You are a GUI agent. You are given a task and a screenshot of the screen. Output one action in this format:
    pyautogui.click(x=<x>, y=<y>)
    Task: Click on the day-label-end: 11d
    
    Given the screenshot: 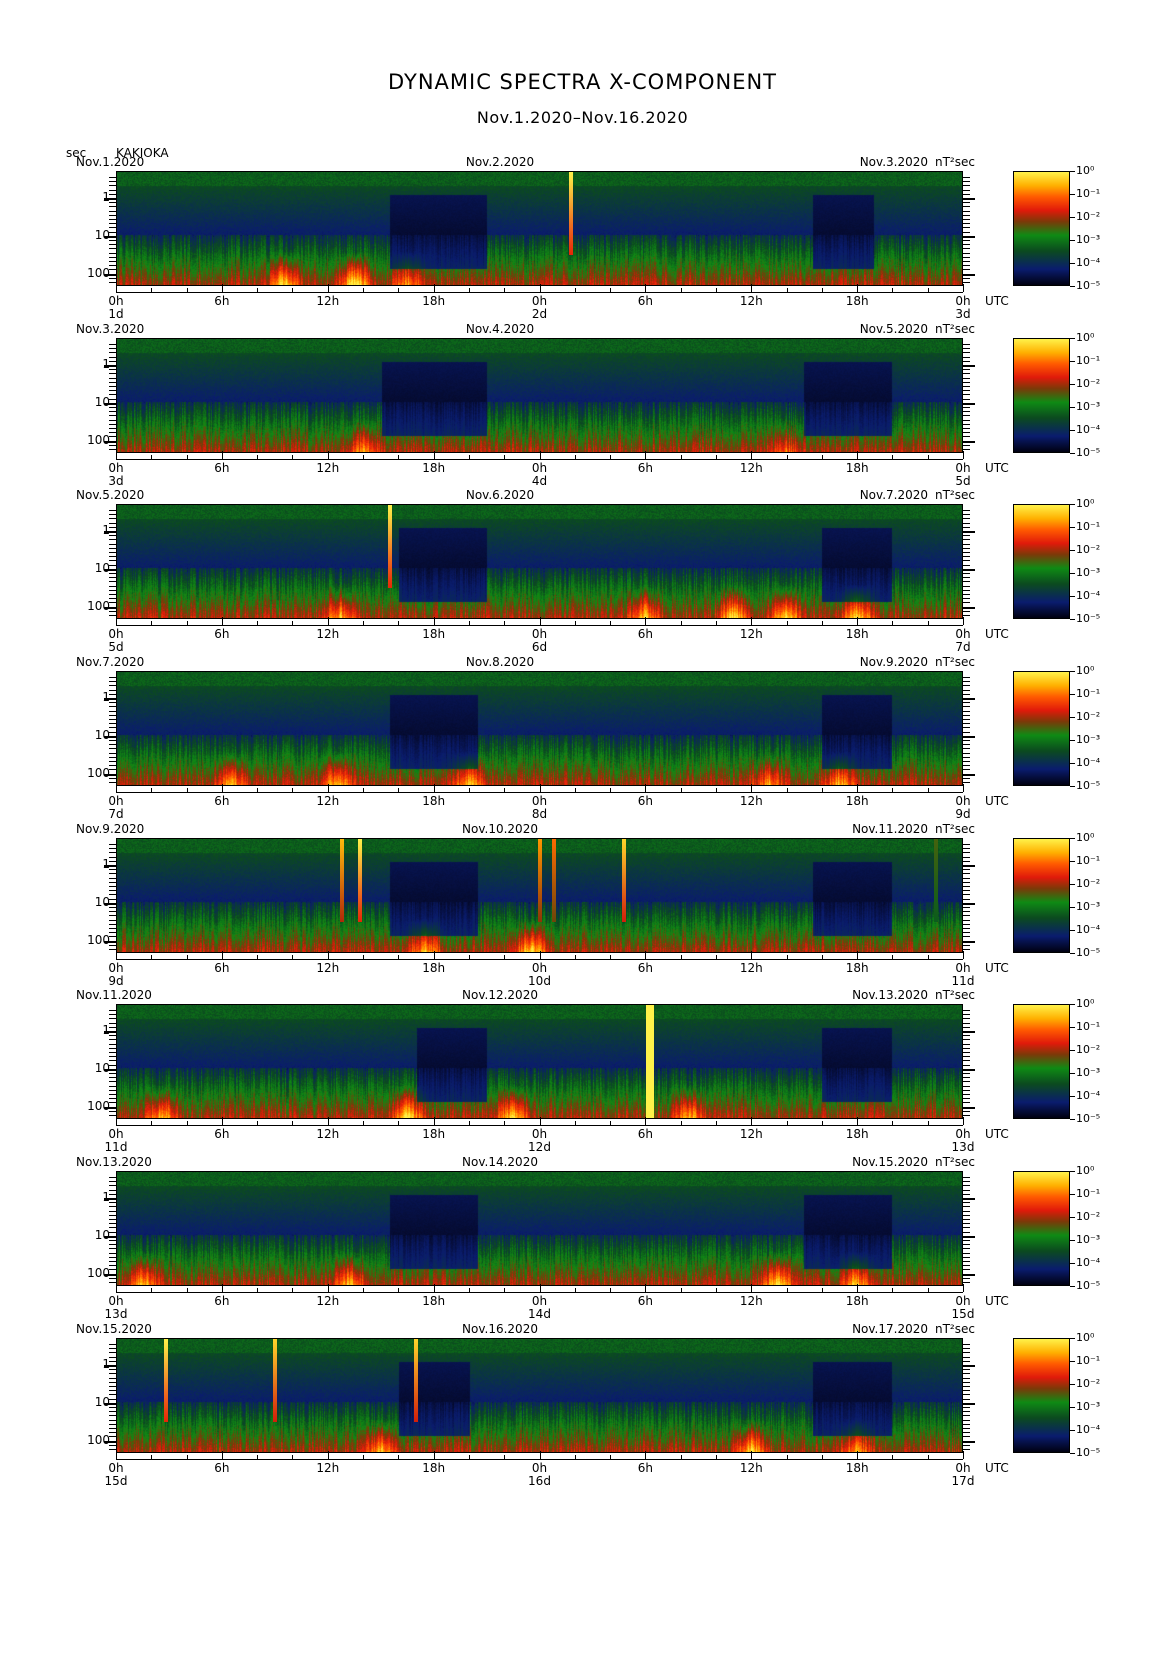 What is the action you would take?
    pyautogui.click(x=963, y=981)
    